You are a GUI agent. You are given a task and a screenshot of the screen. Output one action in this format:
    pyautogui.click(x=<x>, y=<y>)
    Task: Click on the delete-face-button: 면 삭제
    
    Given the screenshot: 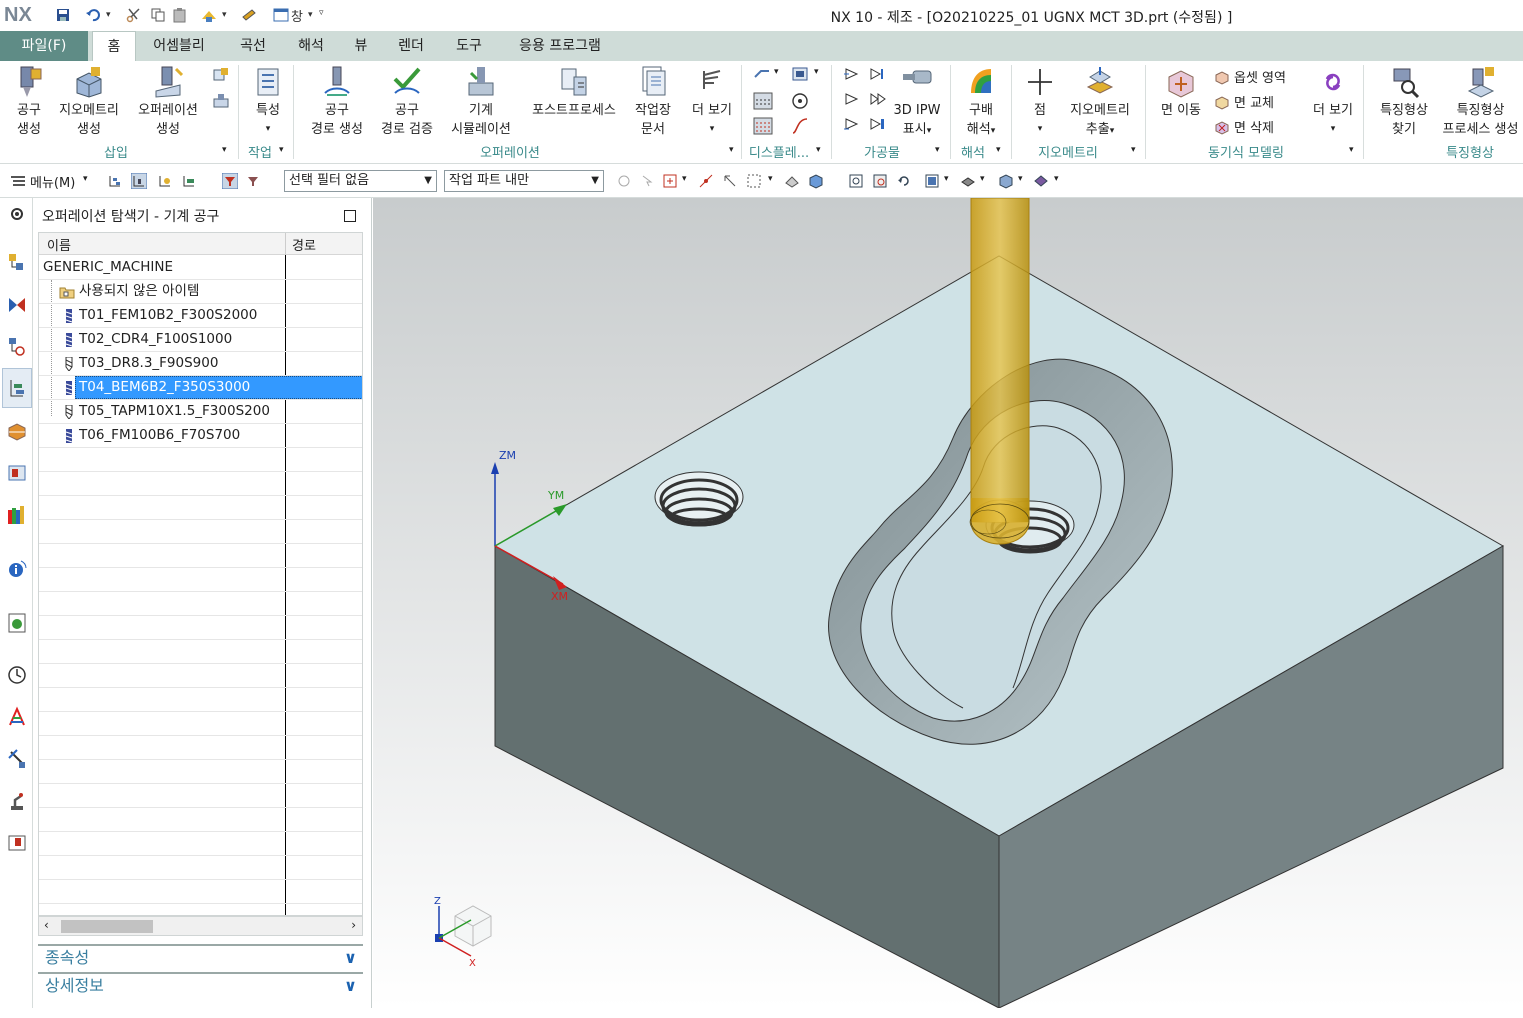 What is the action you would take?
    pyautogui.click(x=1244, y=126)
    